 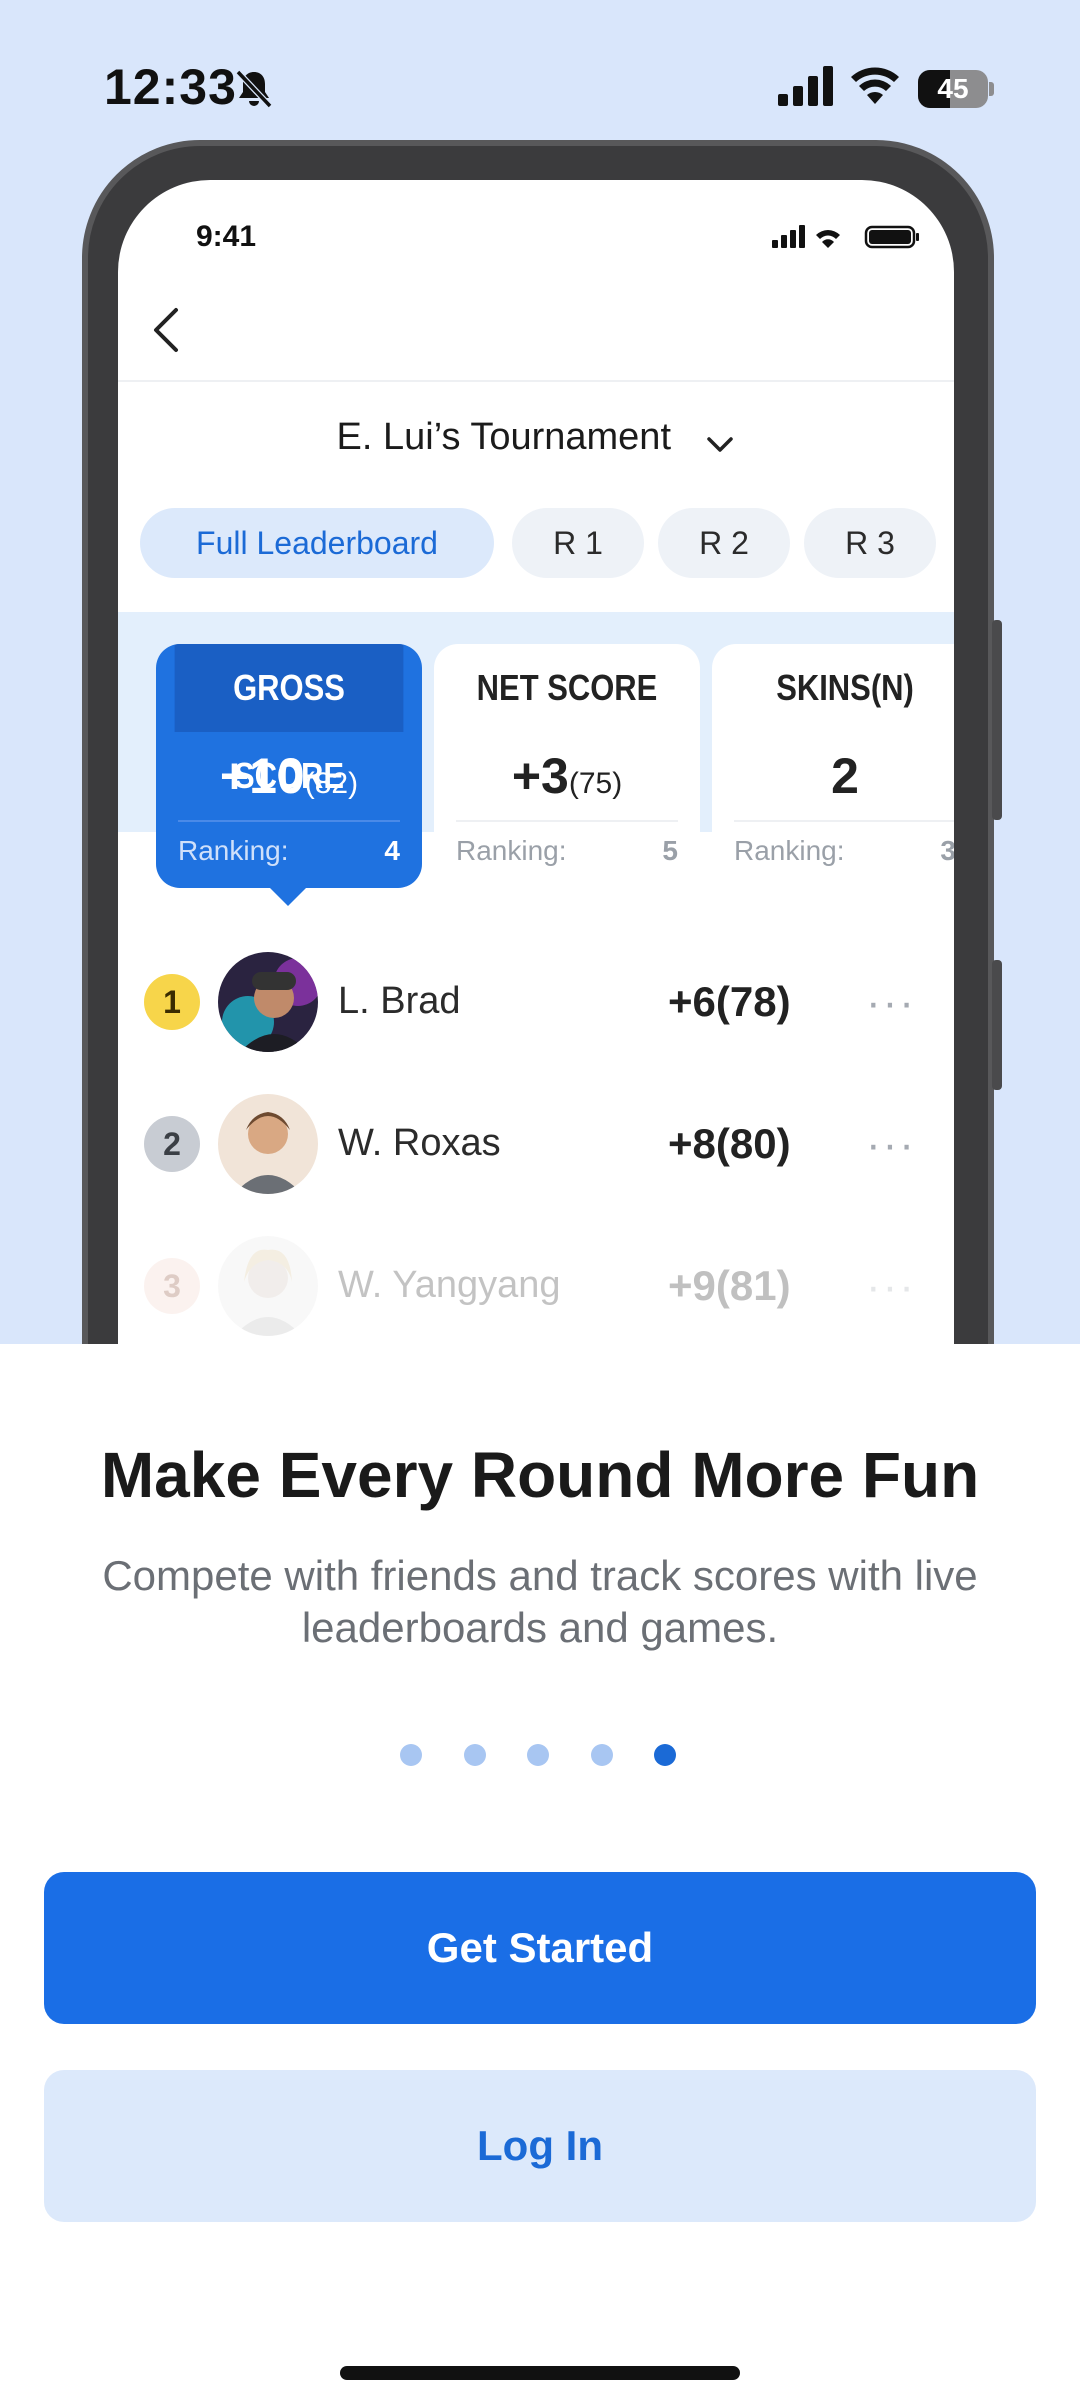 I want to click on rank-badge: 3, so click(x=172, y=1286).